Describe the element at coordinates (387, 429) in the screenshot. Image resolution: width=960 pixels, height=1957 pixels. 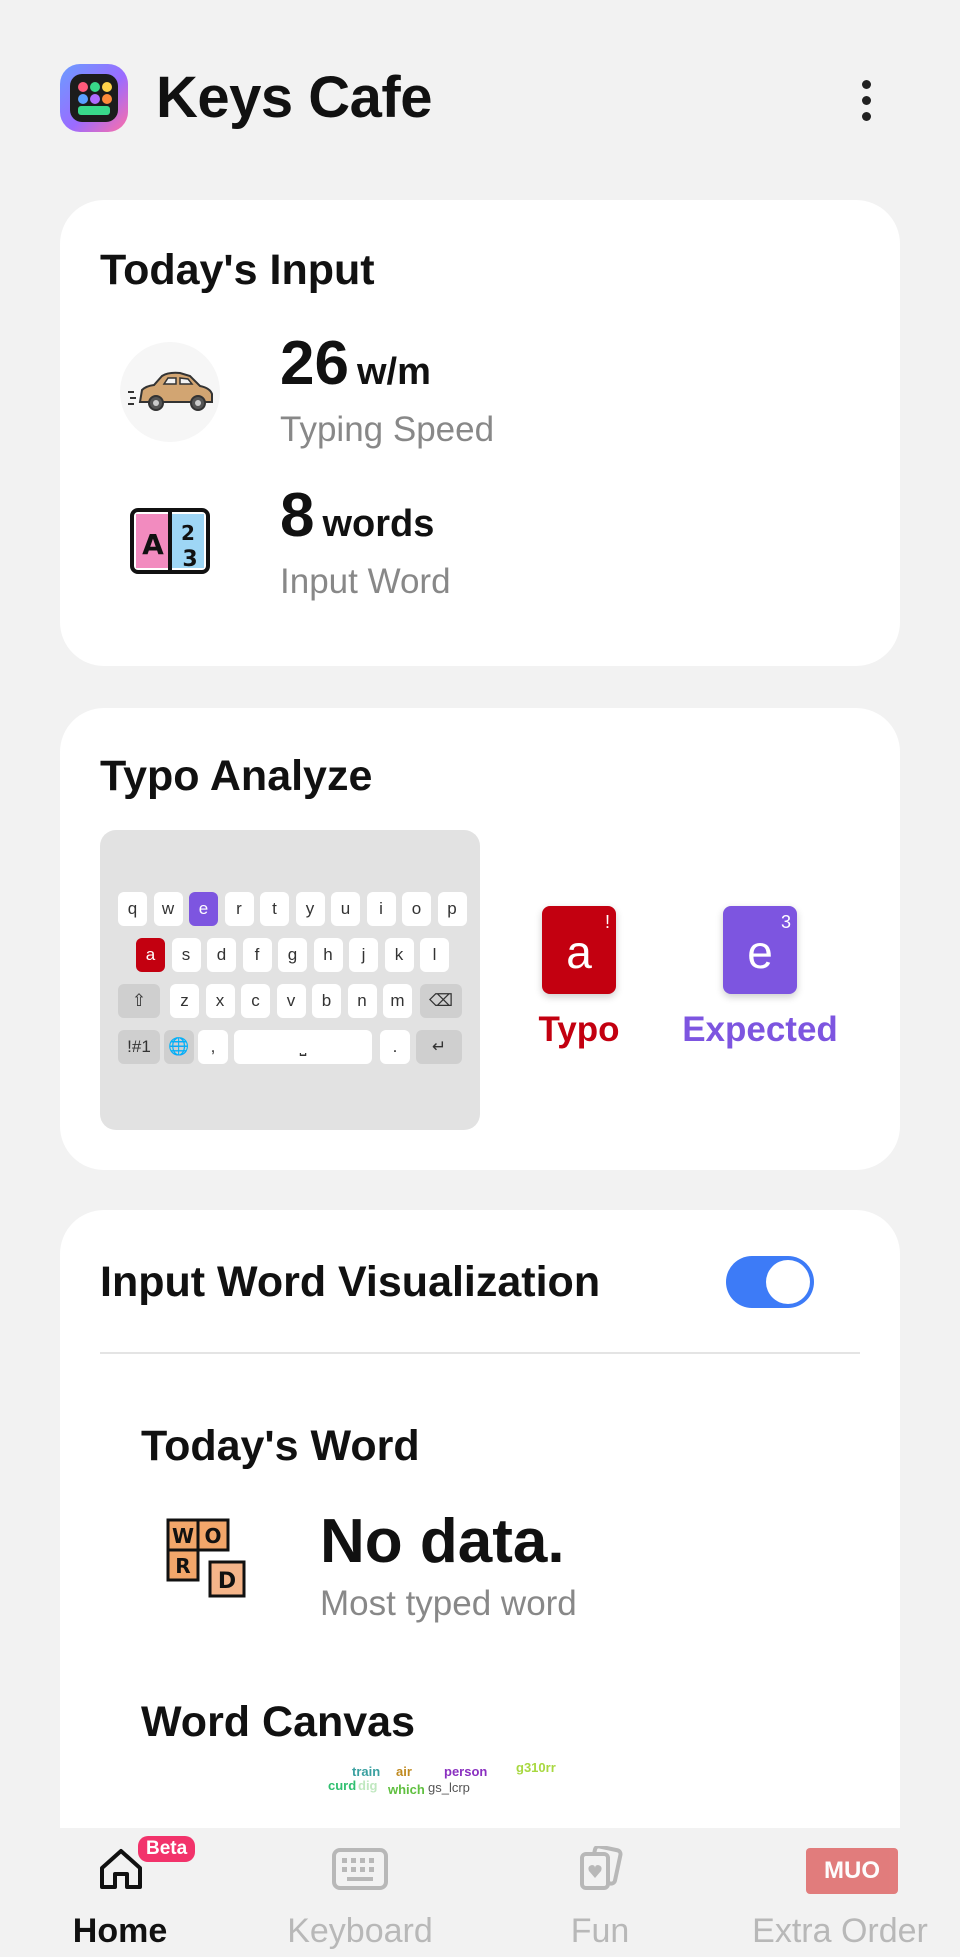
I see `typing-speed-label: Typing Speed` at that location.